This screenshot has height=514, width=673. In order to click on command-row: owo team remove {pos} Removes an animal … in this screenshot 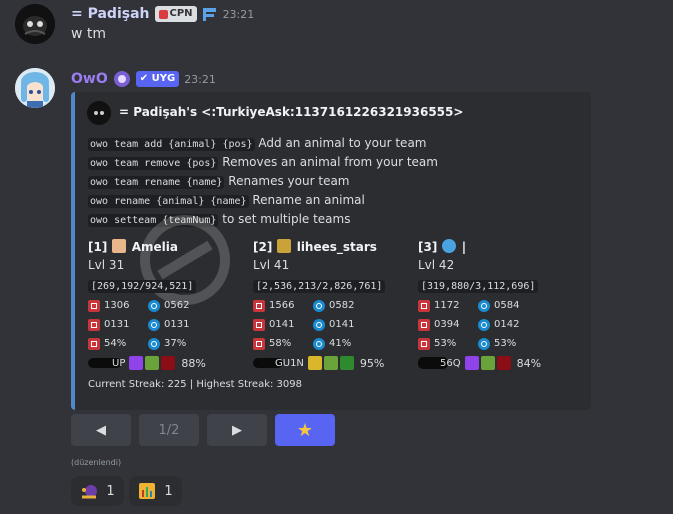, I will do `click(263, 162)`.